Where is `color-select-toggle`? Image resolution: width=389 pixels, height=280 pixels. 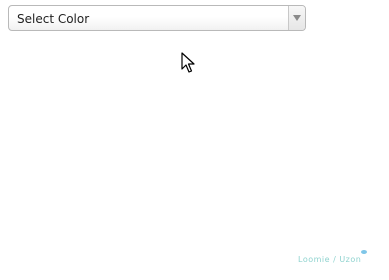
color-select-toggle is located at coordinates (296, 18).